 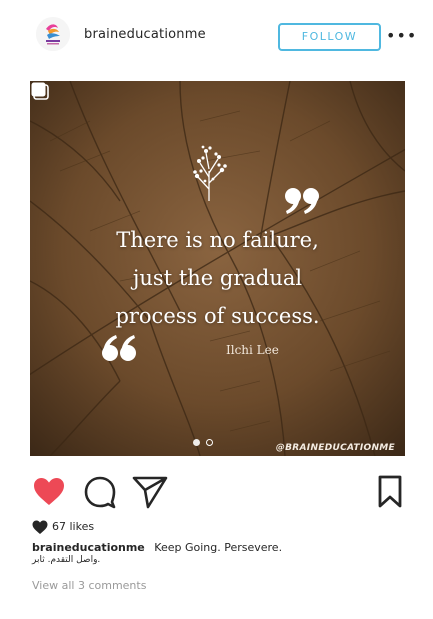 What do you see at coordinates (218, 547) in the screenshot?
I see `caption-text: Keep Going. Persevere.` at bounding box center [218, 547].